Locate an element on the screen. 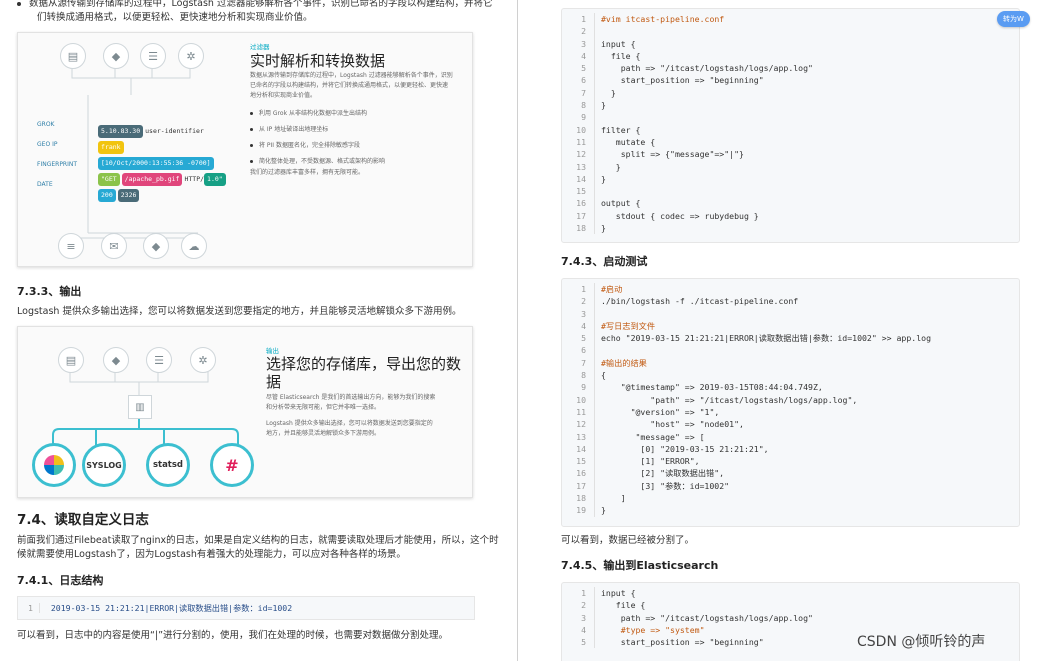 The image size is (1042, 661). code-line: 12 split => {"message"=>"|"} is located at coordinates (790, 154).